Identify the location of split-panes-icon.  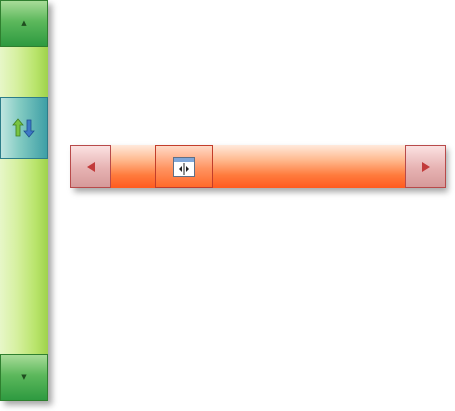
(184, 166).